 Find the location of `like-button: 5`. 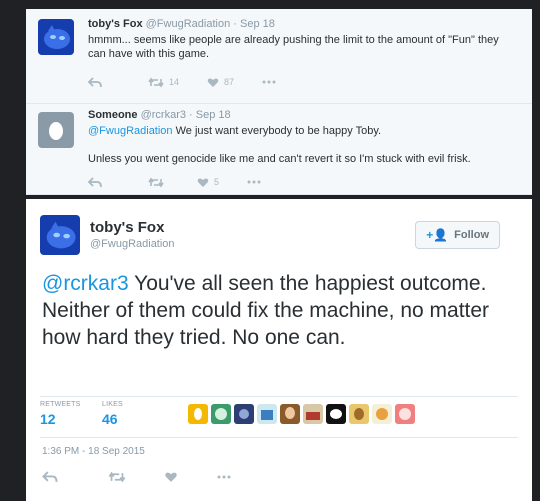

like-button: 5 is located at coordinates (208, 182).